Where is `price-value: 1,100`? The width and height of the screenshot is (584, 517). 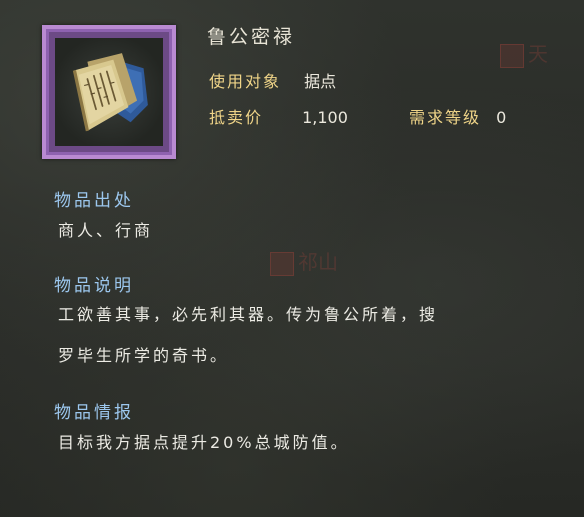
price-value: 1,100 is located at coordinates (325, 117).